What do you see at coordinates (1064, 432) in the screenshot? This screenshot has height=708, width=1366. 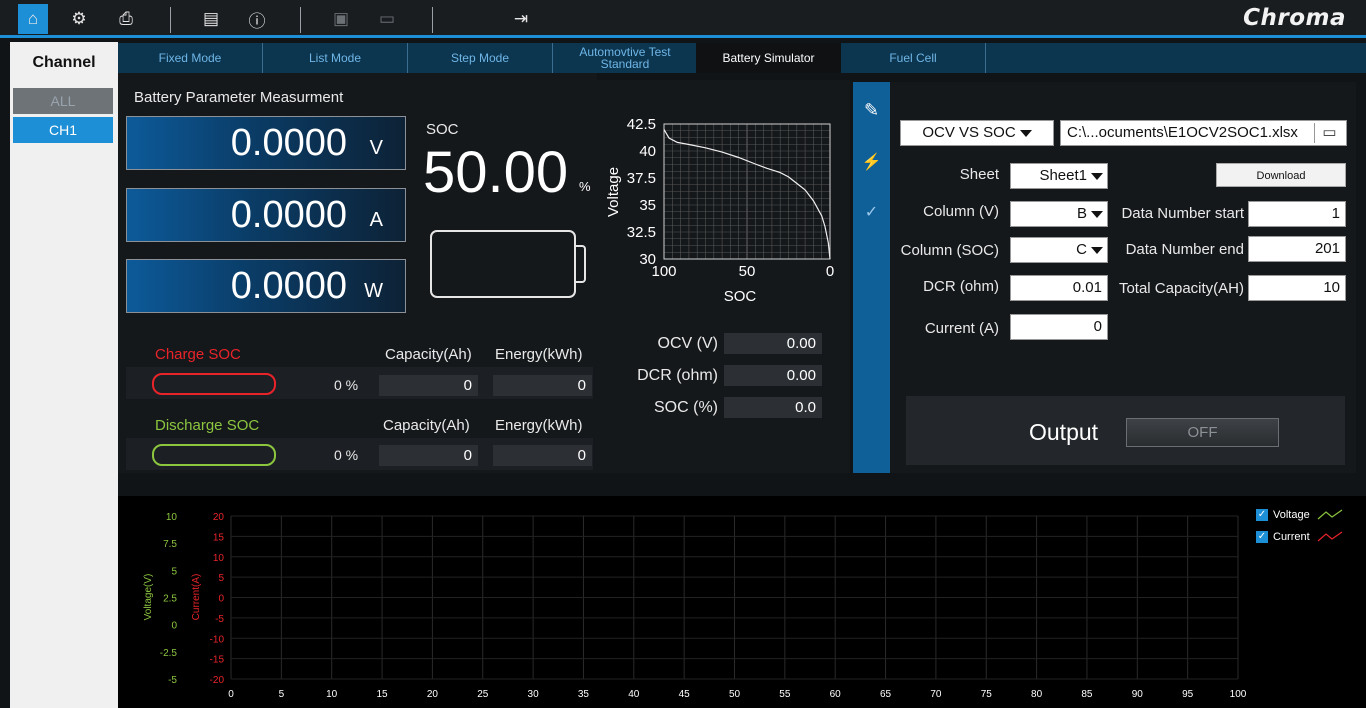 I see `output-label: Output` at bounding box center [1064, 432].